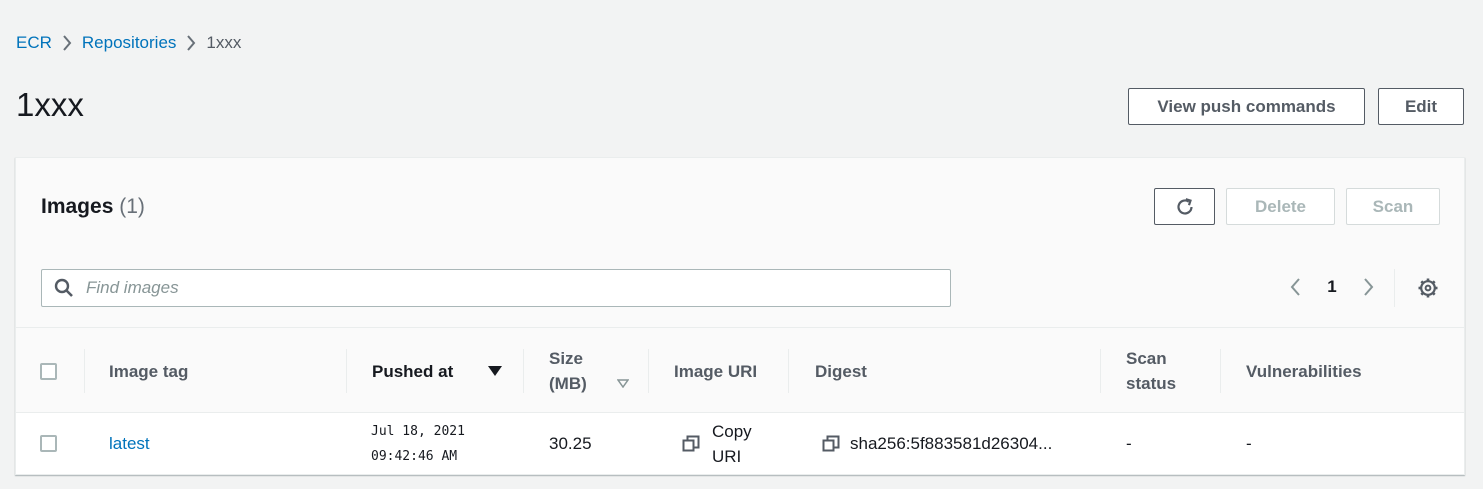  I want to click on size-label-line1: Size, so click(566, 358).